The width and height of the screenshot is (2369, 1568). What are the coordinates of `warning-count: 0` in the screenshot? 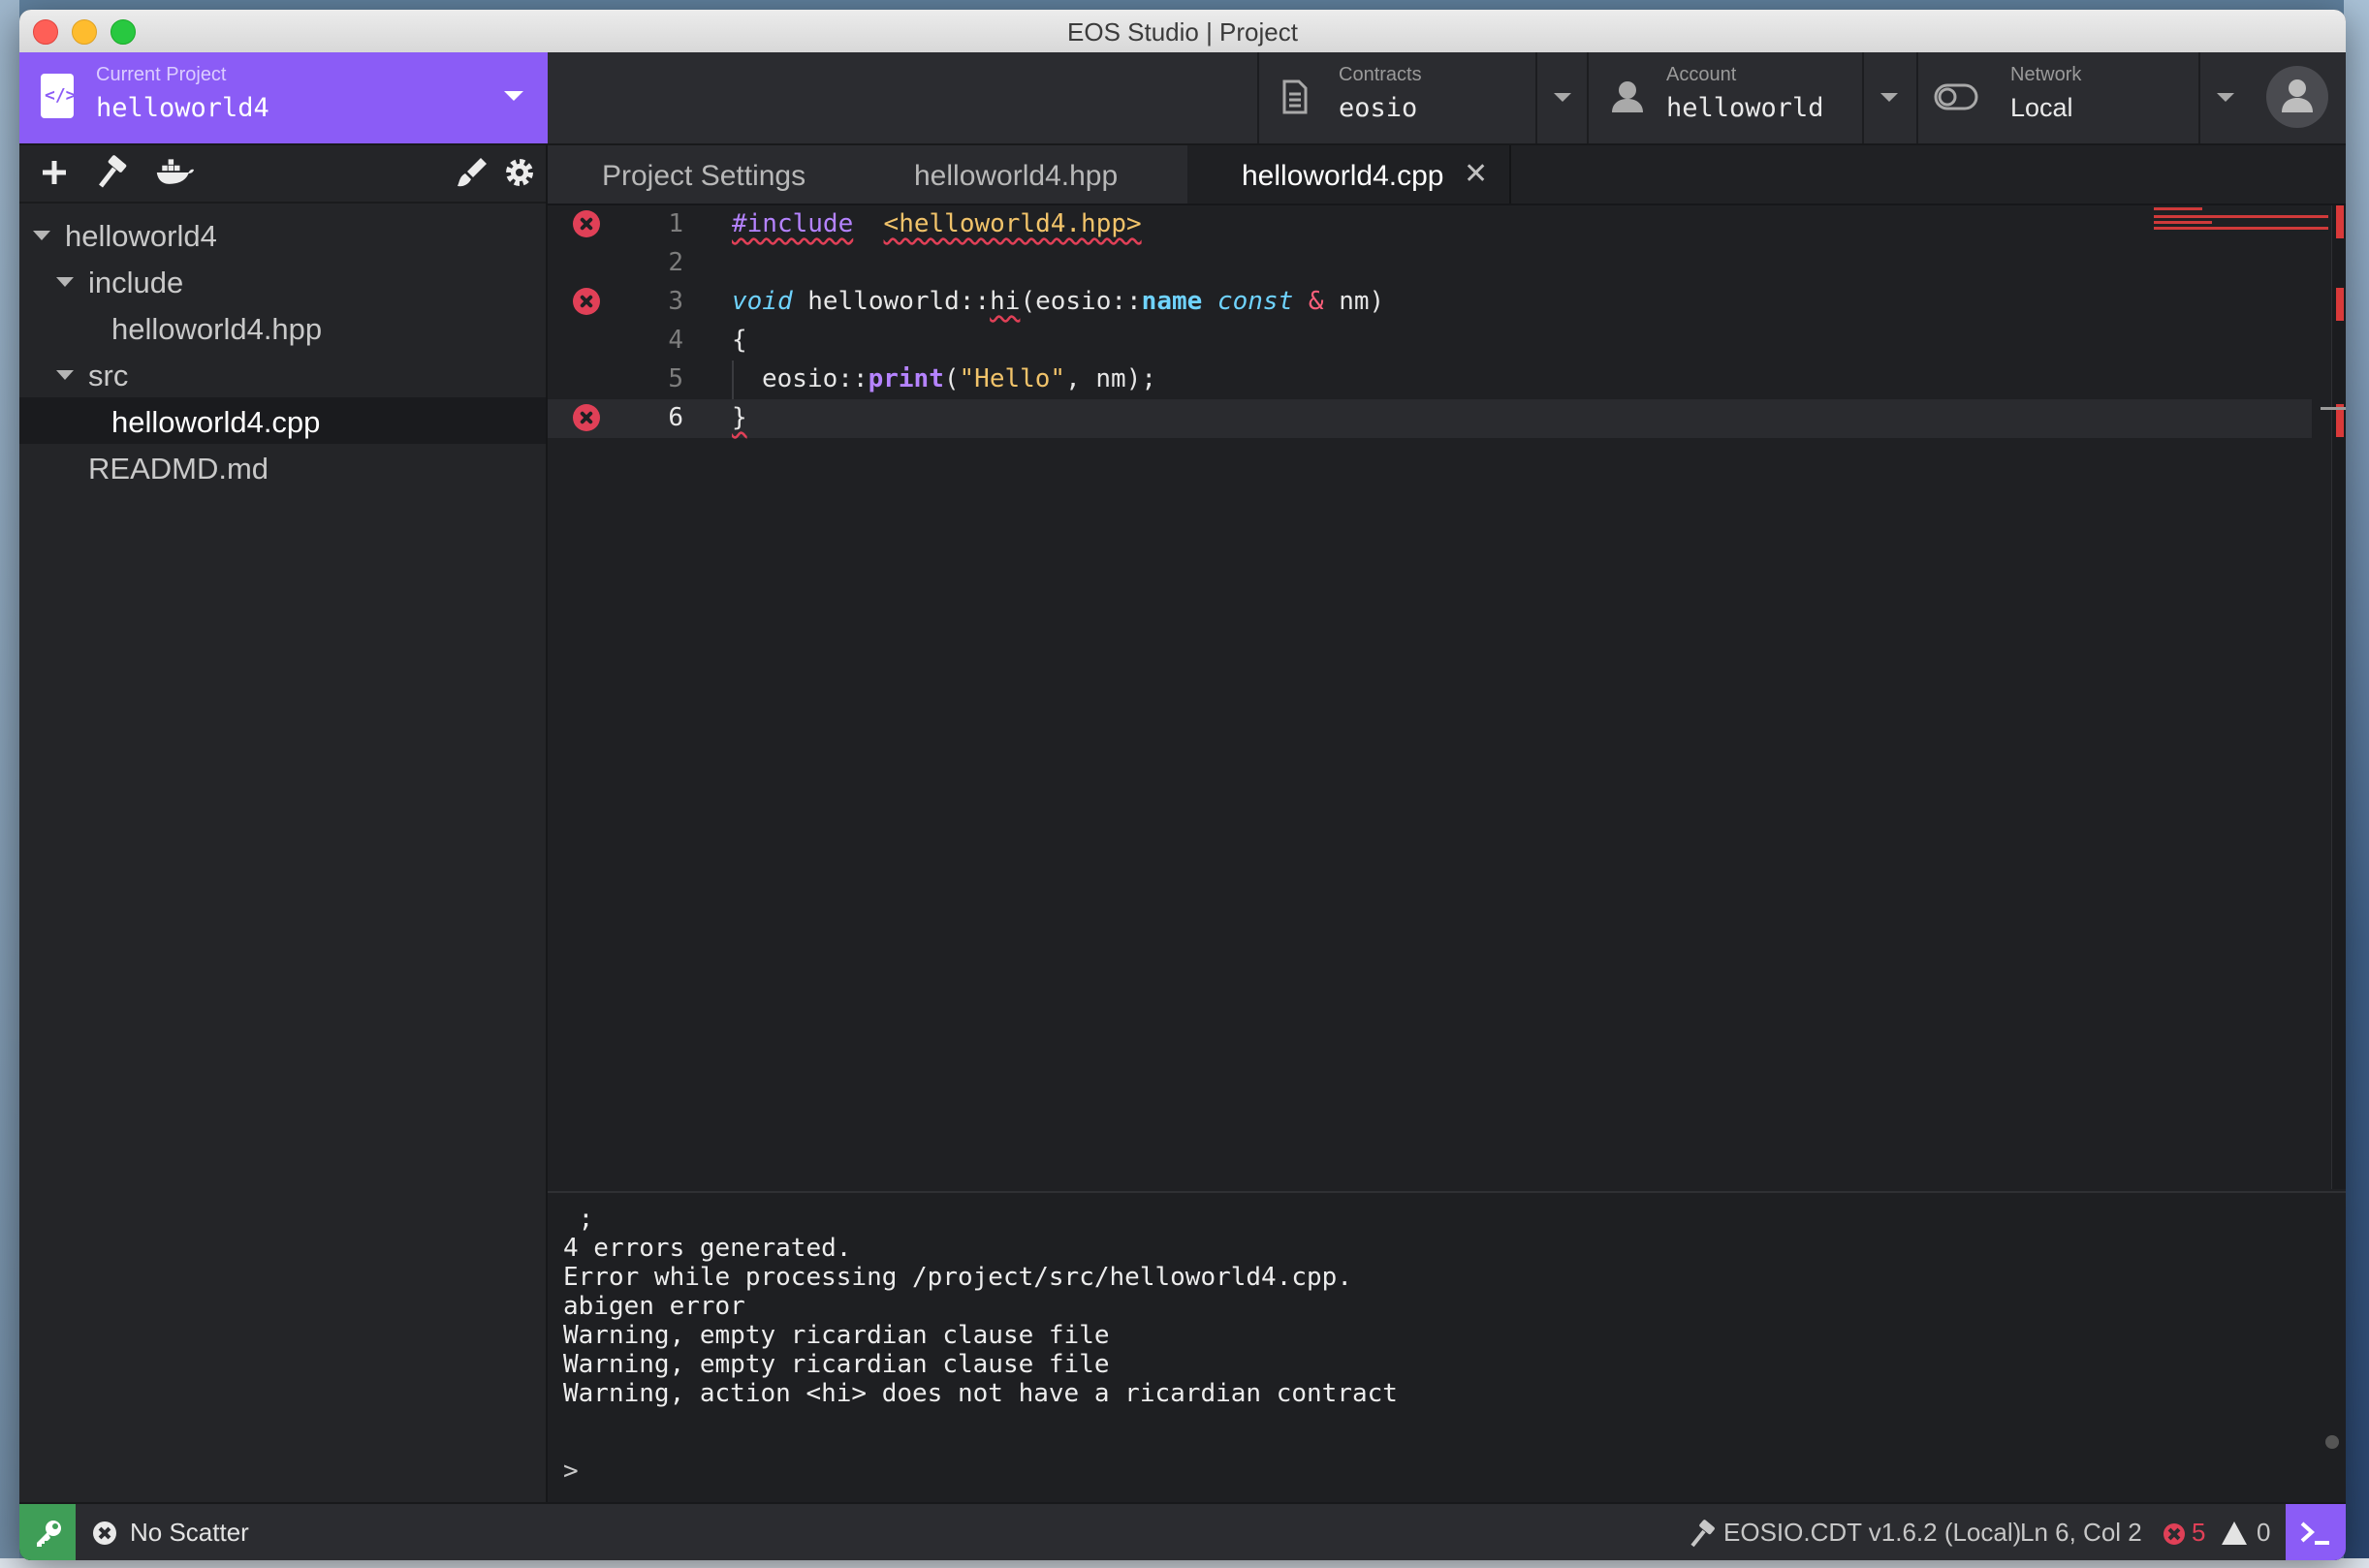 It's located at (2264, 1533).